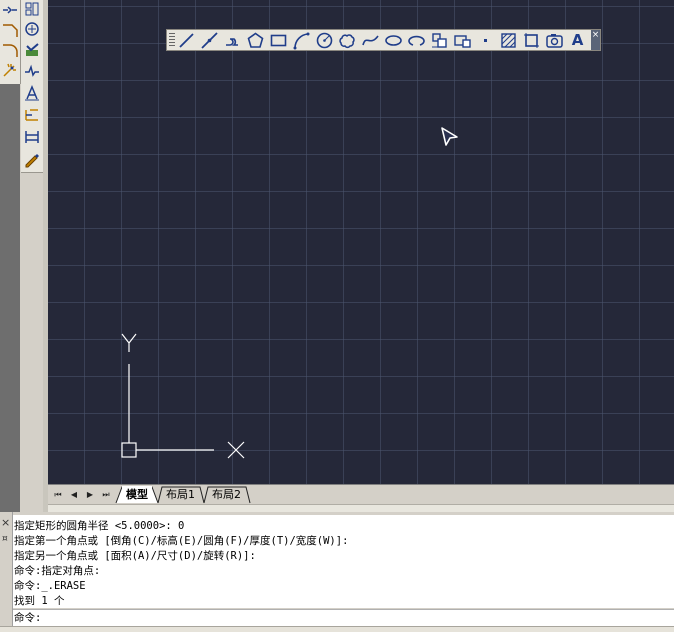 The width and height of the screenshot is (674, 632). I want to click on tab-model-label: 模型, so click(137, 494).